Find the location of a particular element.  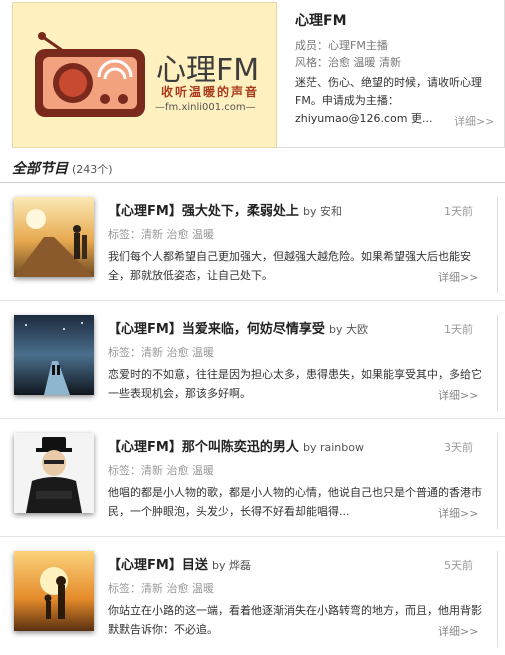

program-author: by 烨磊 is located at coordinates (231, 565).